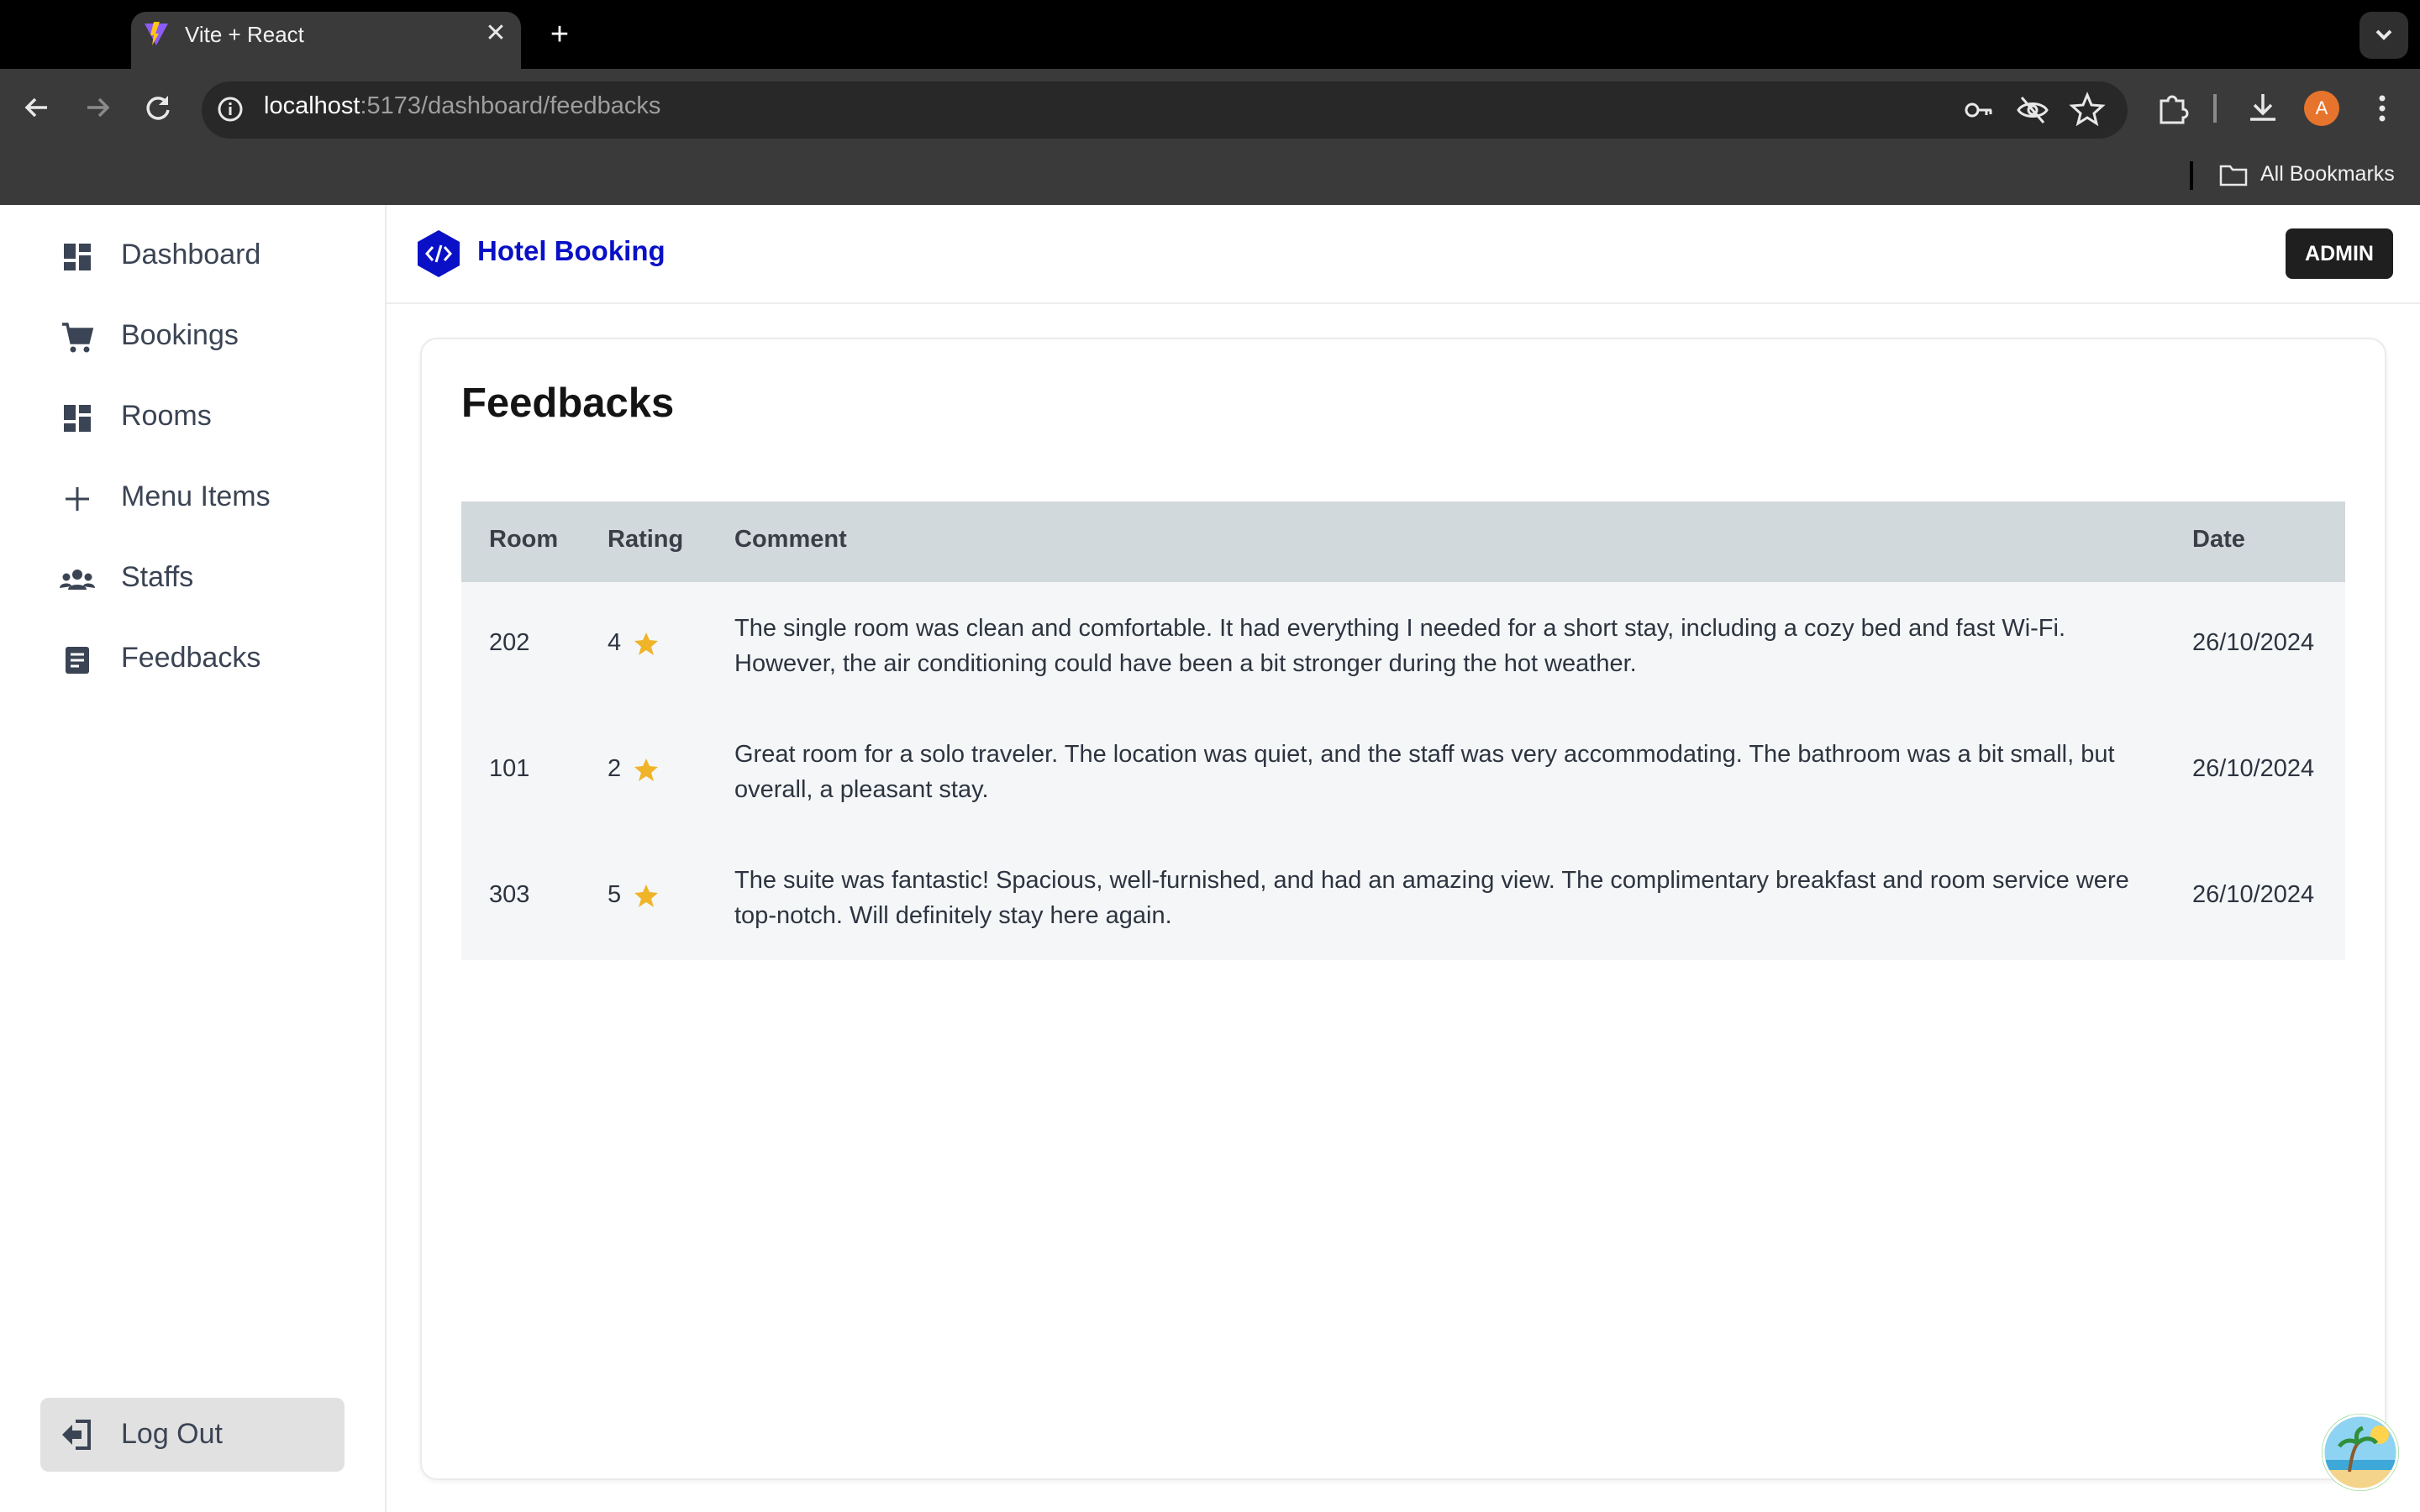 This screenshot has width=2420, height=1512. I want to click on sidebar-item-label: Bookings, so click(180, 335).